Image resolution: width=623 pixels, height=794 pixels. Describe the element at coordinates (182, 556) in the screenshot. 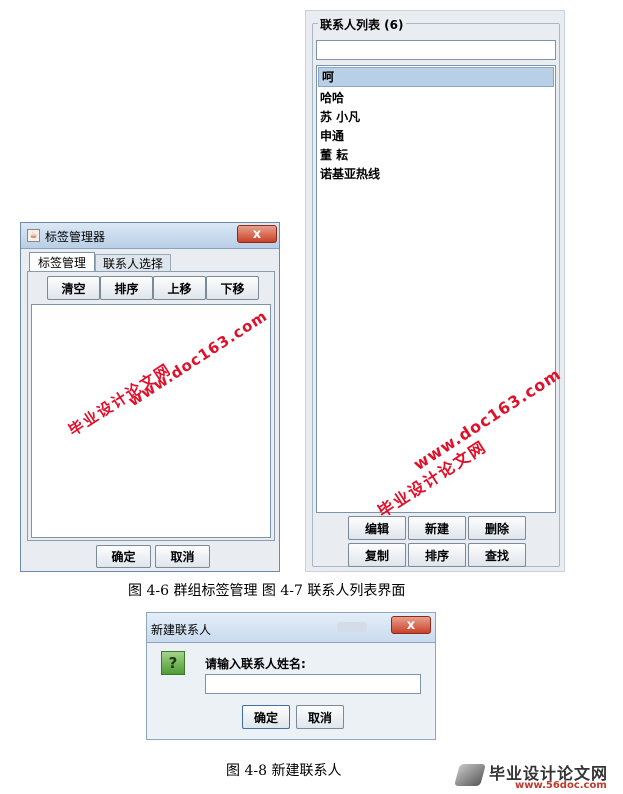

I see `tag-cancel-button: 取消` at that location.